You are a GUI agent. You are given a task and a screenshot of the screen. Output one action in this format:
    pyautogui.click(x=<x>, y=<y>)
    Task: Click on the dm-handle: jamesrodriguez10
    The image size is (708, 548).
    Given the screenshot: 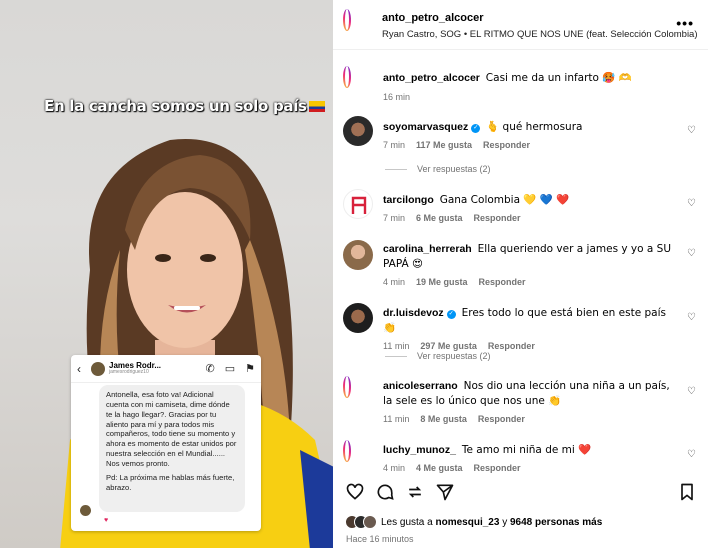 What is the action you would take?
    pyautogui.click(x=129, y=372)
    